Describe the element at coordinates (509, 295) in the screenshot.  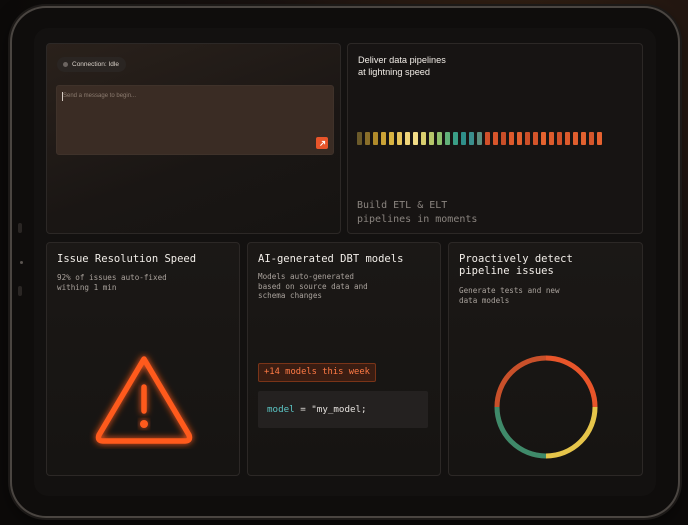
I see `detect-subtitle: Generate tests and new data models` at that location.